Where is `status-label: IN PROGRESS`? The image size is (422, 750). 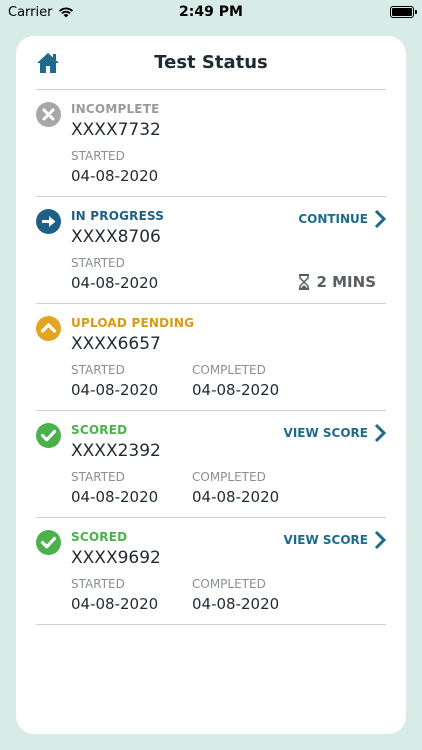
status-label: IN PROGRESS is located at coordinates (118, 216).